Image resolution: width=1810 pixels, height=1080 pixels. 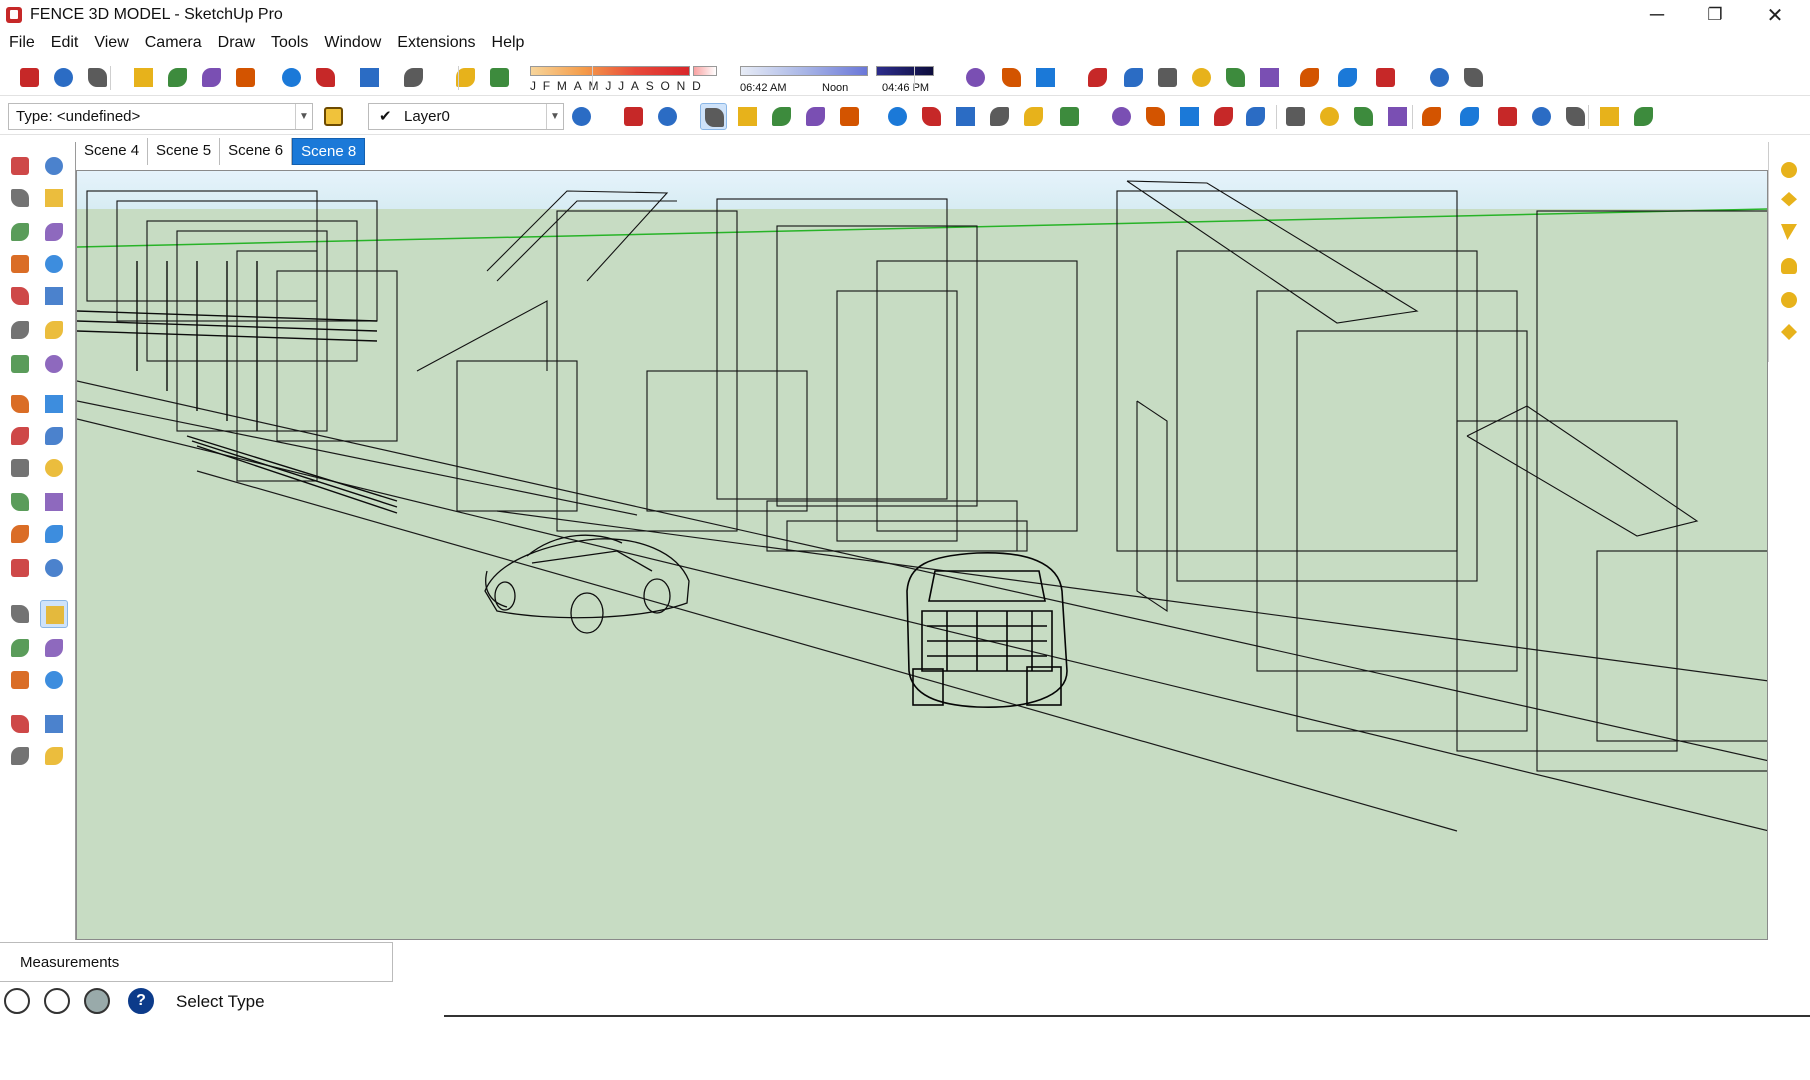 I want to click on tape-measure-tool, so click(x=20, y=502).